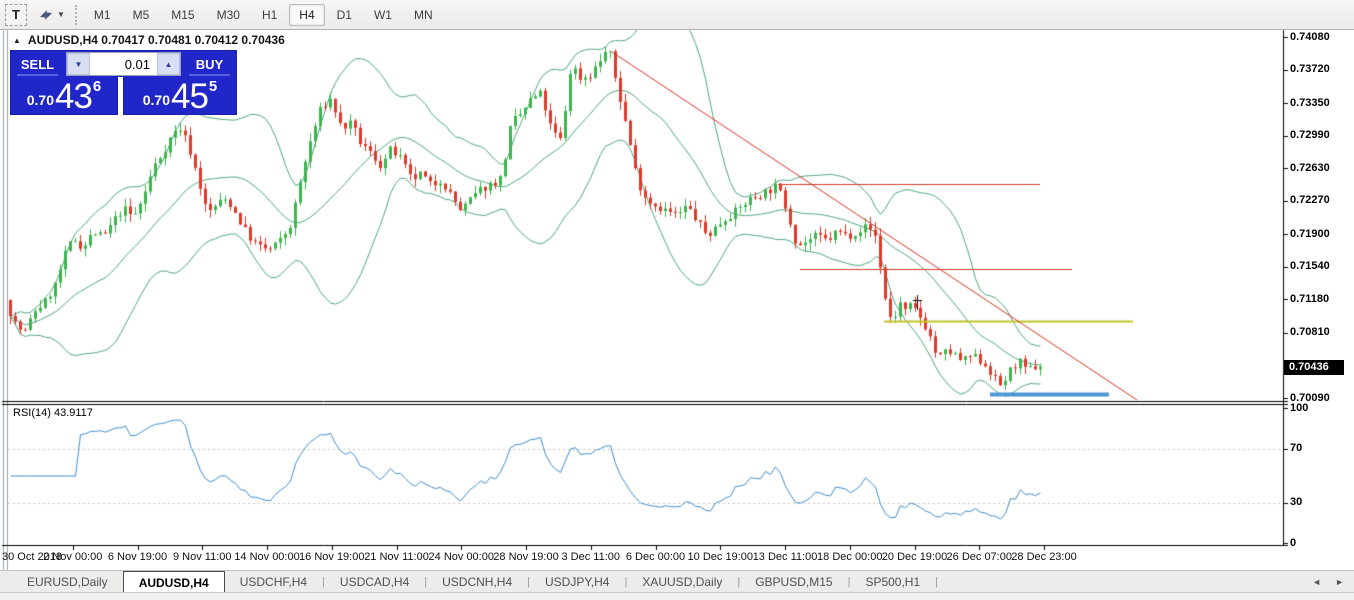 This screenshot has height=600, width=1354. What do you see at coordinates (61, 14) in the screenshot?
I see `dropdown-caret-icon: ▼` at bounding box center [61, 14].